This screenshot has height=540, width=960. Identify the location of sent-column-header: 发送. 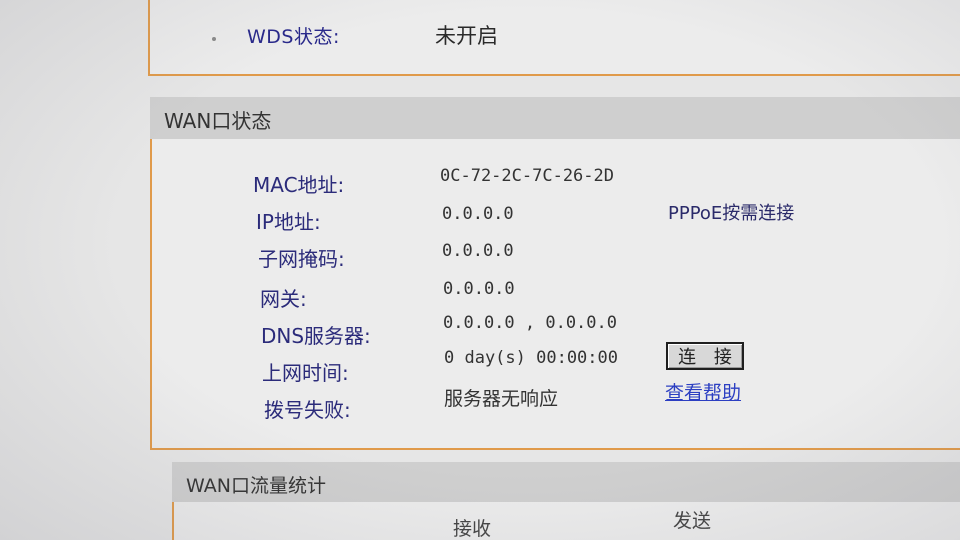
(692, 521).